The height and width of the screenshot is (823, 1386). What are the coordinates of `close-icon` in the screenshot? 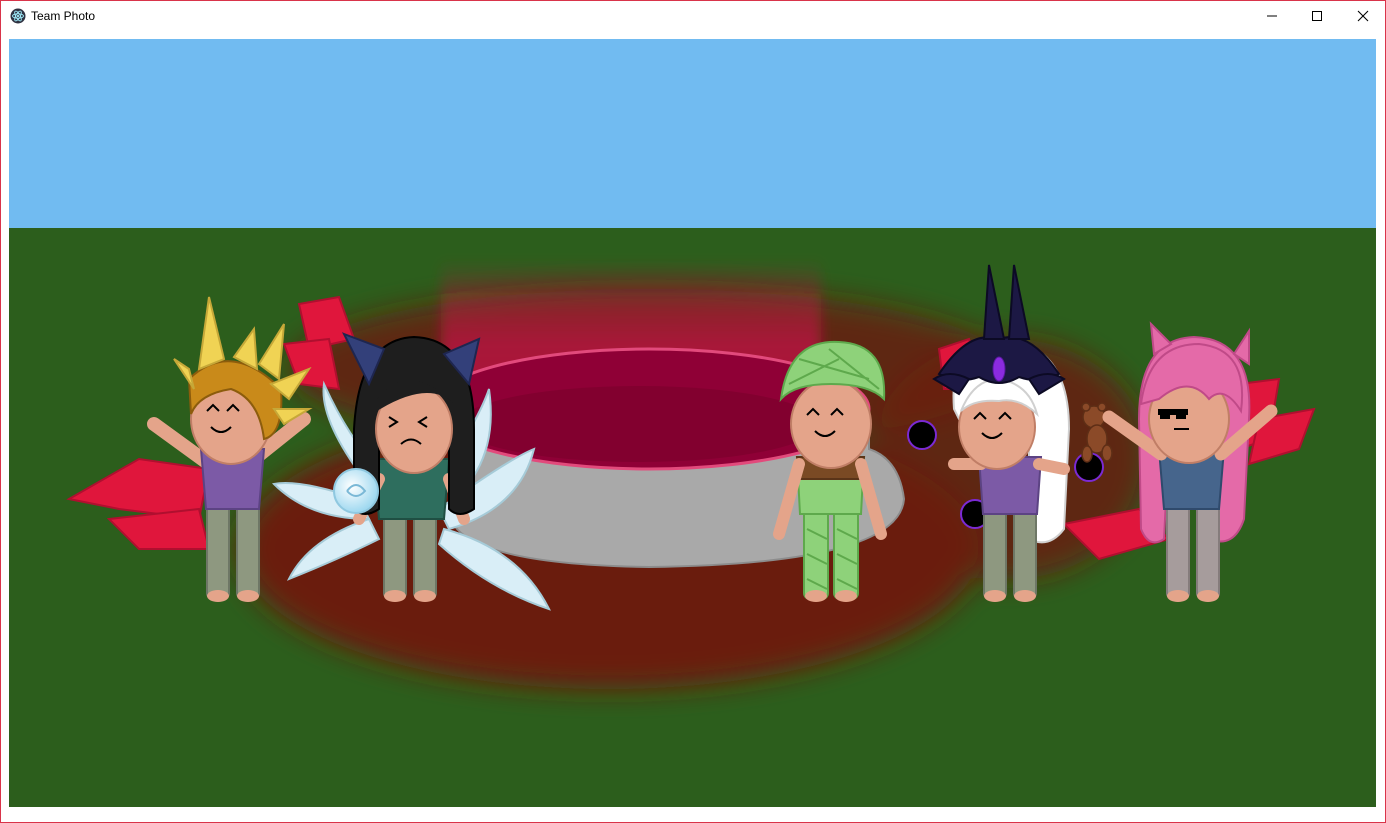 It's located at (1363, 16).